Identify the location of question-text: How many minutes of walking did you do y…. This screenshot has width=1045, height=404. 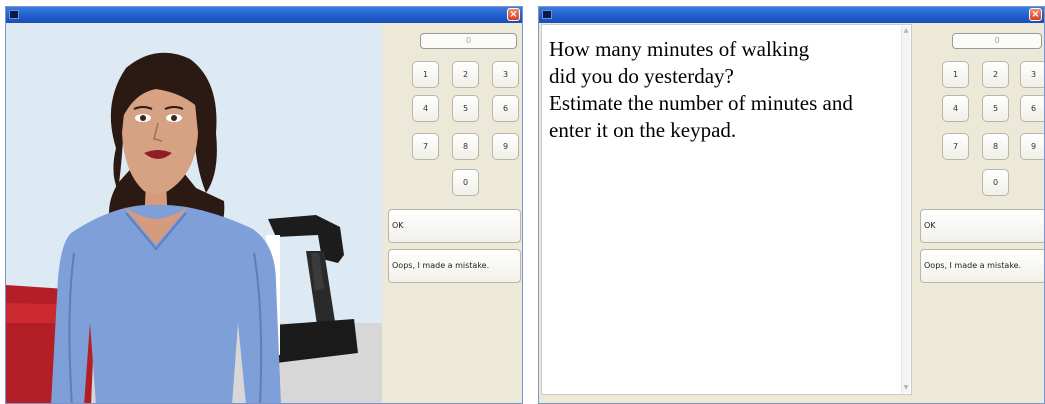
(724, 90).